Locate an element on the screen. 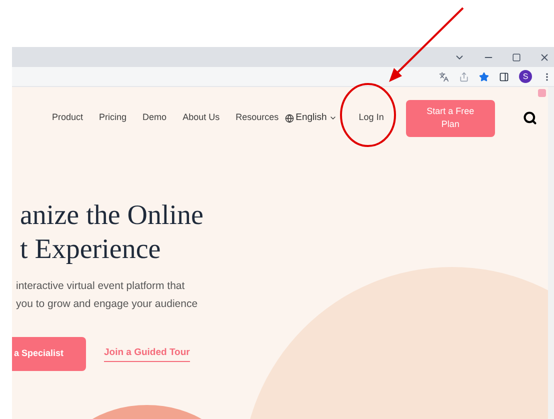 Image resolution: width=554 pixels, height=419 pixels. notification-badge is located at coordinates (542, 93).